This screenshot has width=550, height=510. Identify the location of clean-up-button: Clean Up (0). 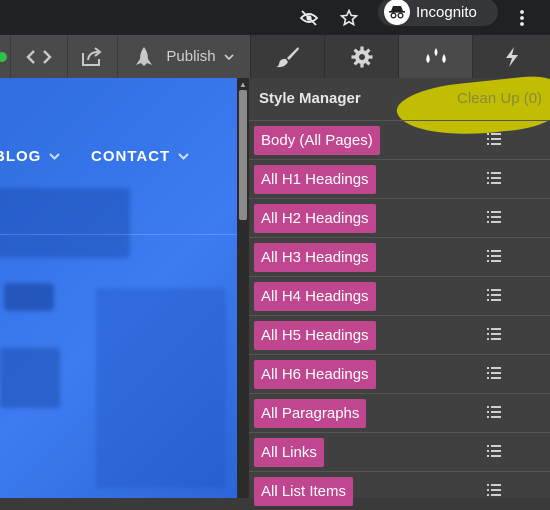
(499, 98).